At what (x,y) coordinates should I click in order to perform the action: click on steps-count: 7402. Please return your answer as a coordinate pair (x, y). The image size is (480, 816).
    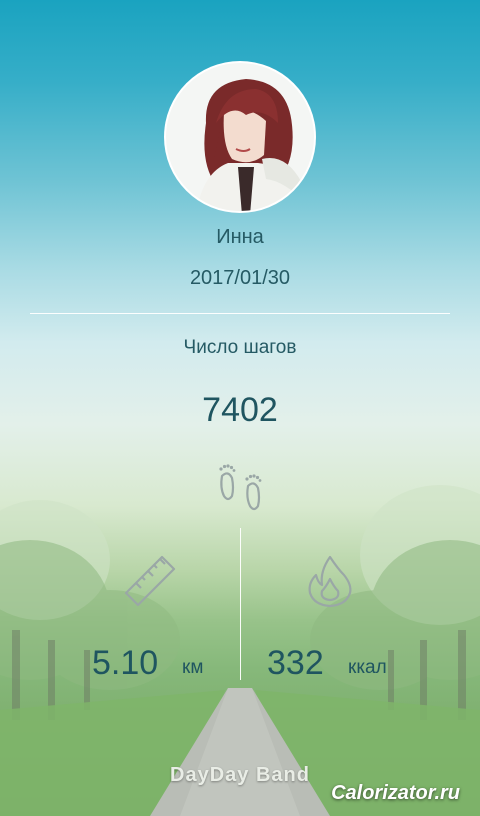
    Looking at the image, I should click on (240, 410).